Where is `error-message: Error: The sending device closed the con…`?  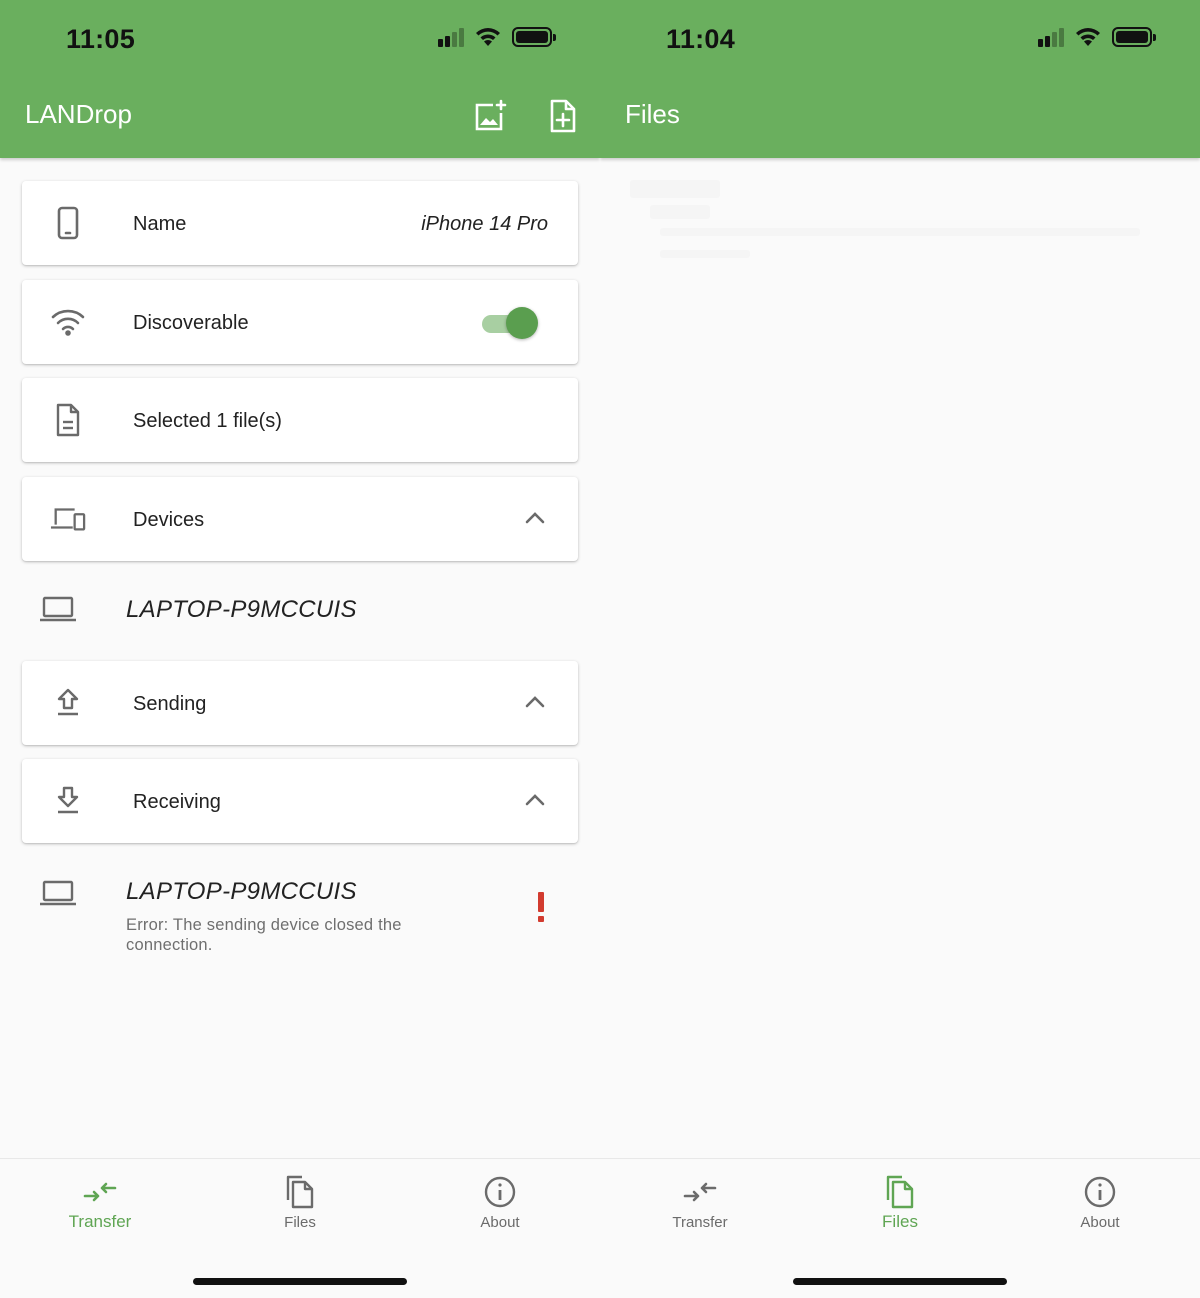
error-message: Error: The sending device closed the con… is located at coordinates (264, 935).